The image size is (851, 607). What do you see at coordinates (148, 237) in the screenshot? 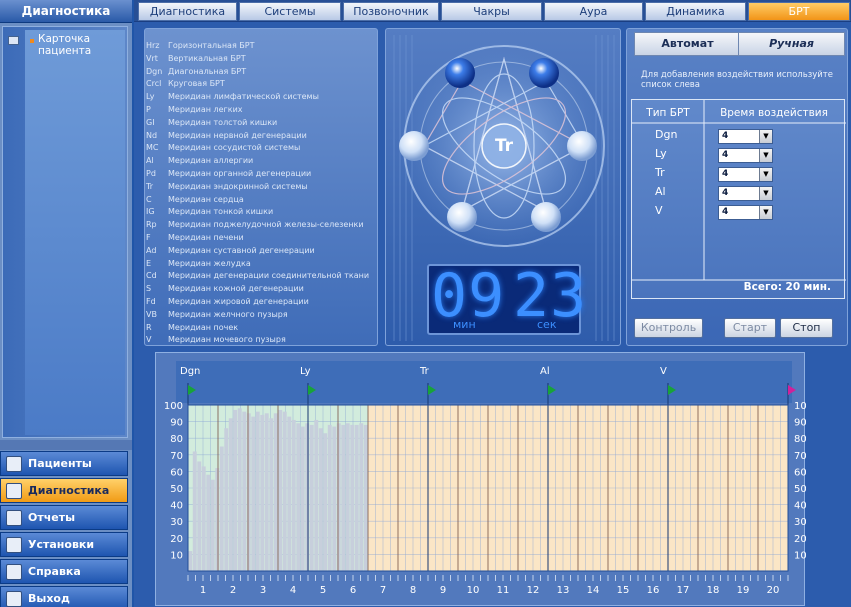
I see `brt-list-abbr: F` at bounding box center [148, 237].